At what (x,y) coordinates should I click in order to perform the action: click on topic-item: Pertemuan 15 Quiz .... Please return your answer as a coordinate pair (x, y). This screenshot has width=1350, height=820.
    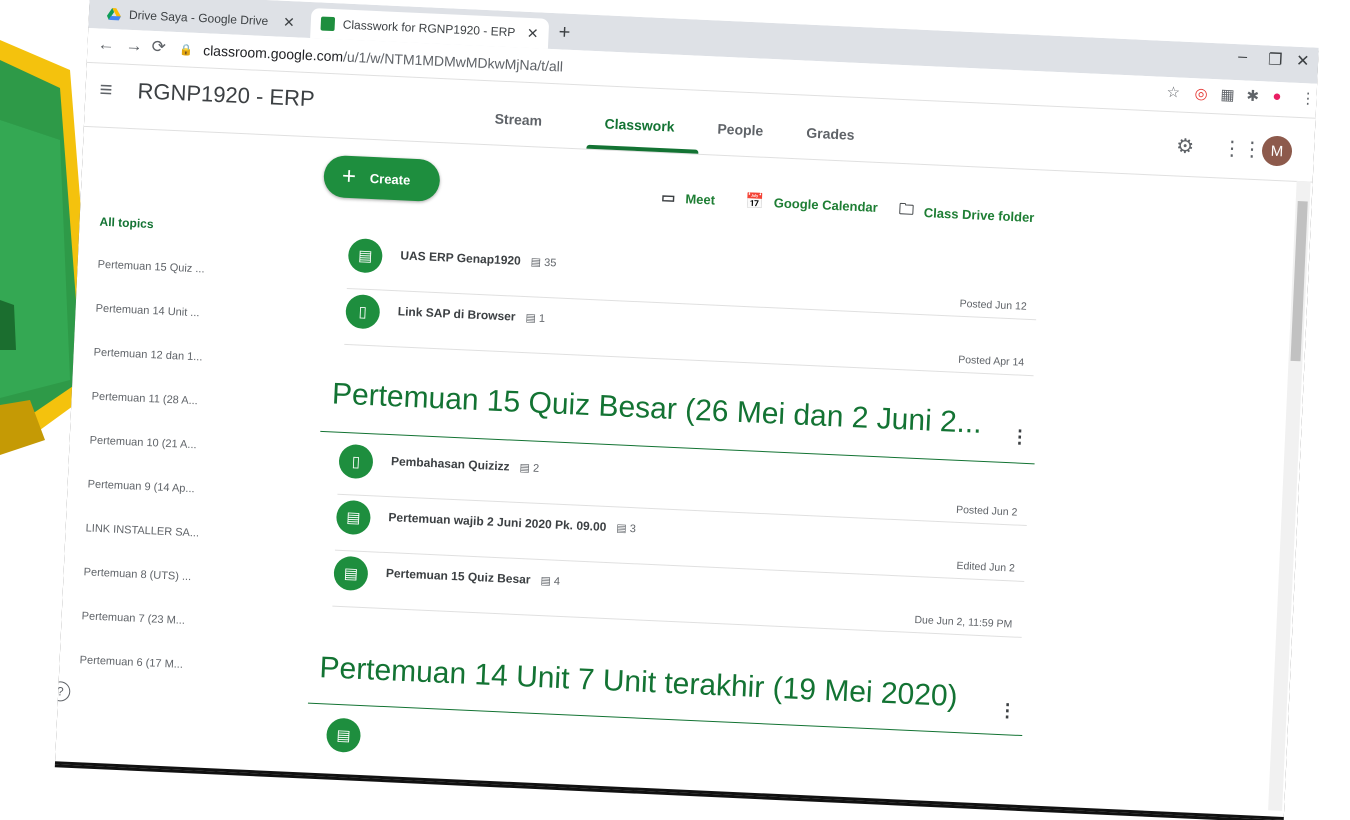
    Looking at the image, I should click on (150, 267).